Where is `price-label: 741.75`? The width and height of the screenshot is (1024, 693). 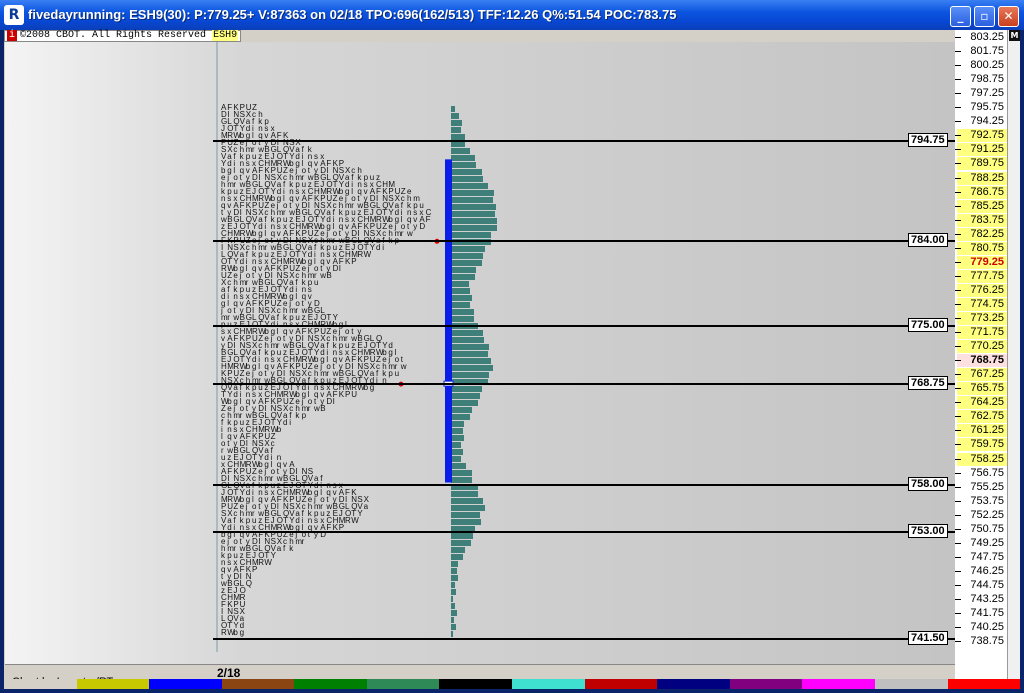 price-label: 741.75 is located at coordinates (987, 613).